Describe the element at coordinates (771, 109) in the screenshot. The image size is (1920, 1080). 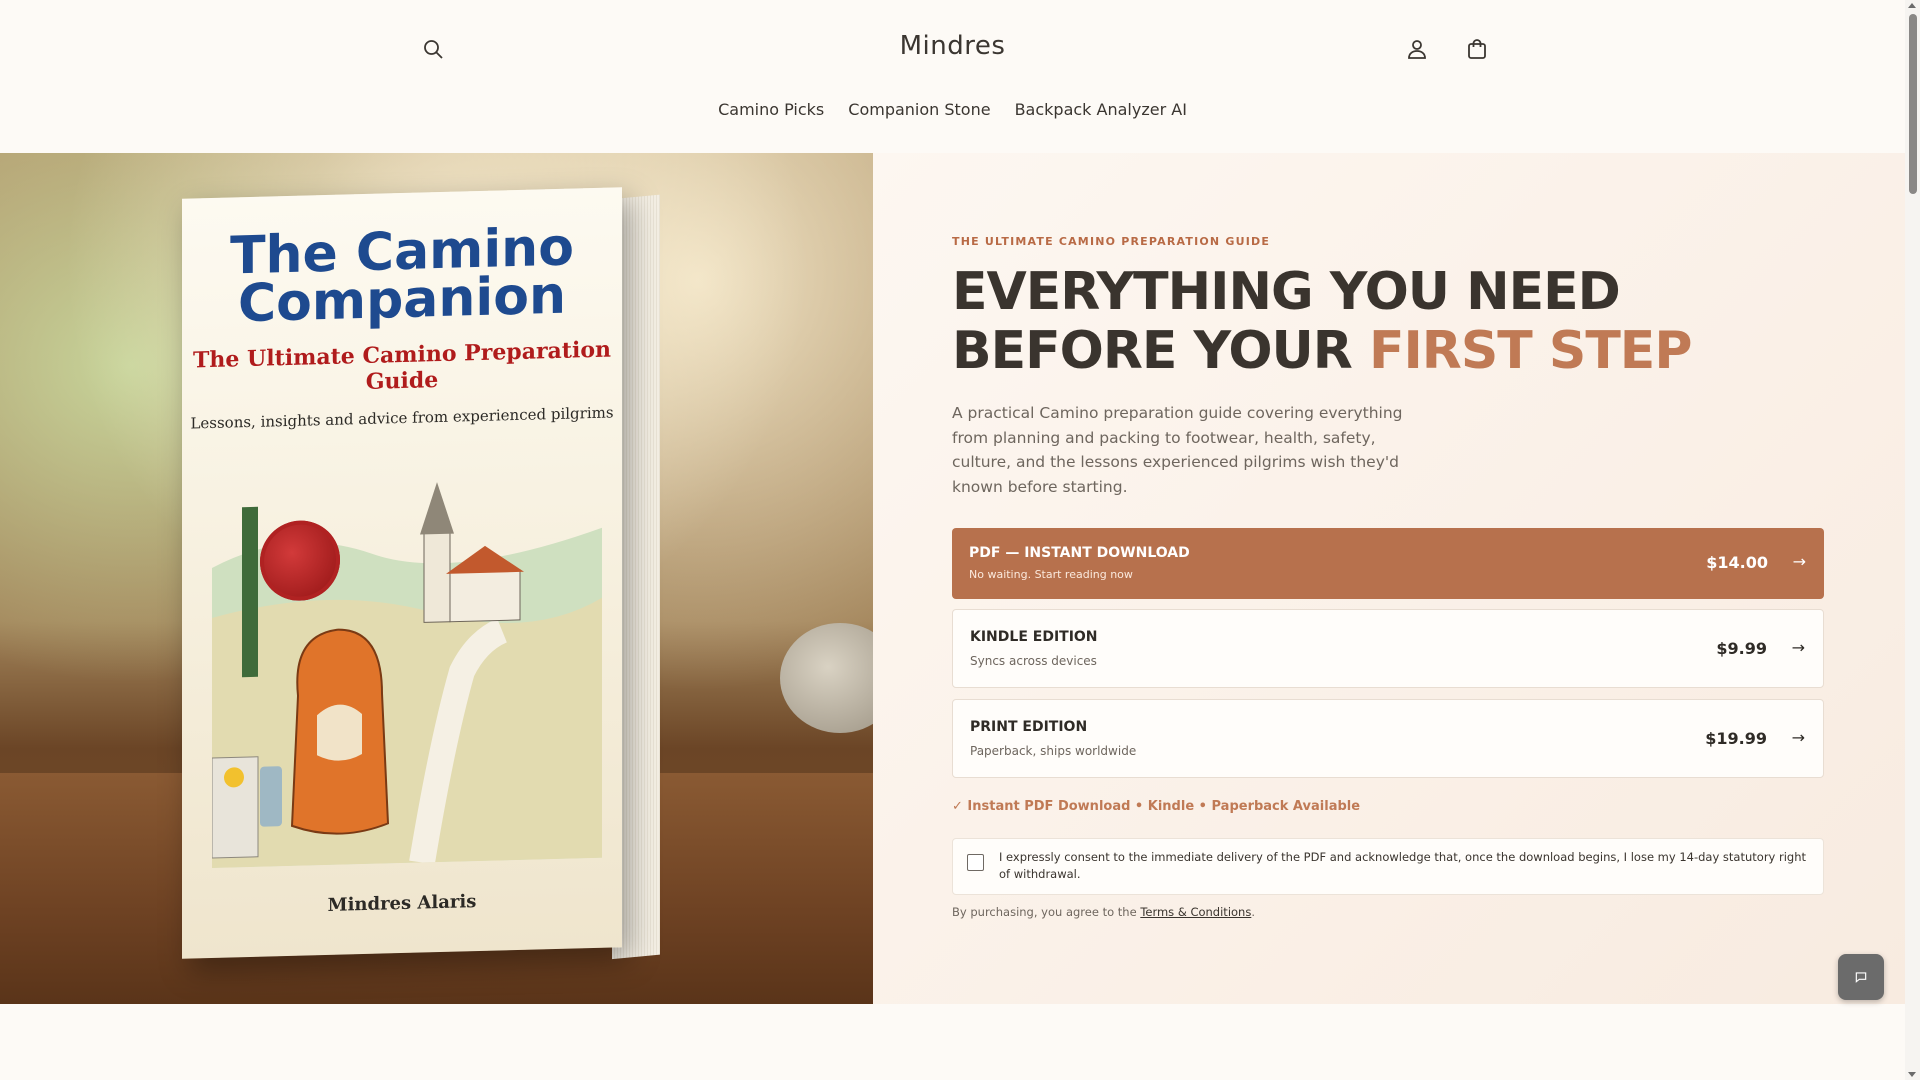
I see `nav-camino-picks: Camino Picks` at that location.